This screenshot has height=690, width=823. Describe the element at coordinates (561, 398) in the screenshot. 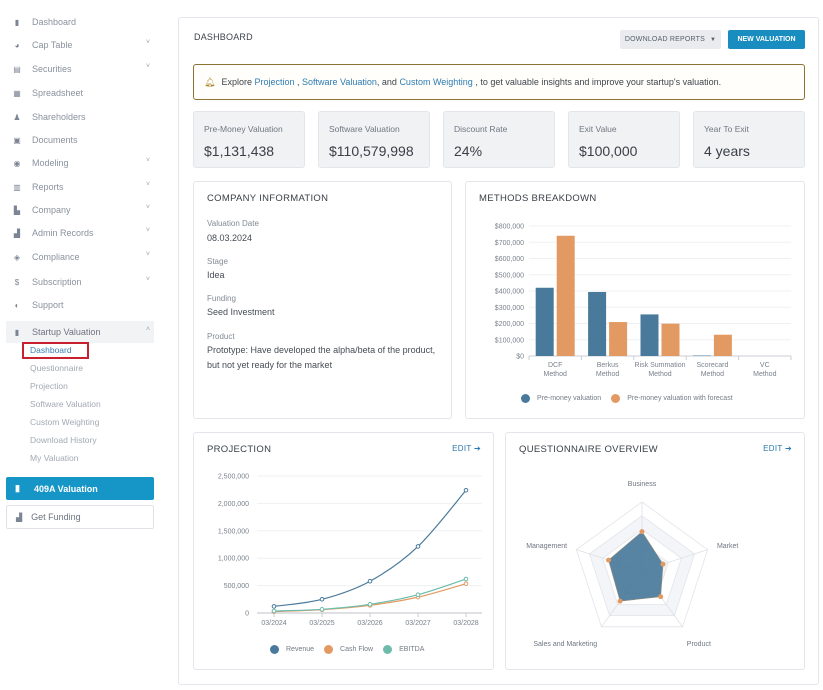

I see `legend-item: Pre-money valuation` at that location.